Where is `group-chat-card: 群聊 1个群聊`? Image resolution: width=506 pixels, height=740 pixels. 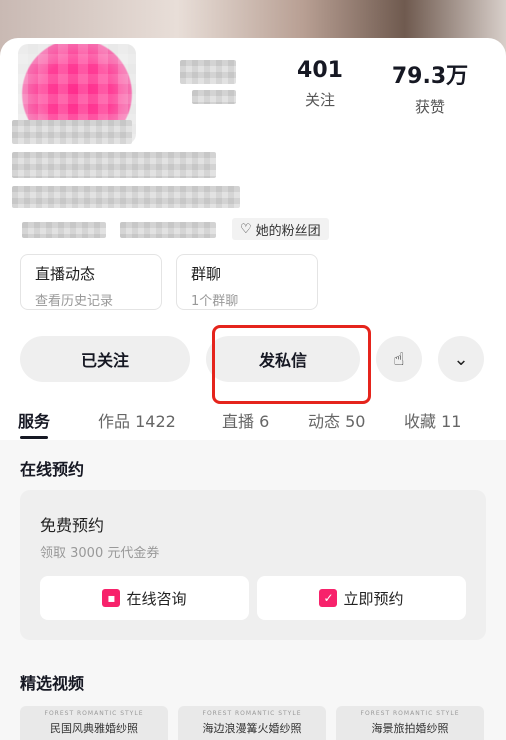
group-chat-card: 群聊 1个群聊 is located at coordinates (247, 282).